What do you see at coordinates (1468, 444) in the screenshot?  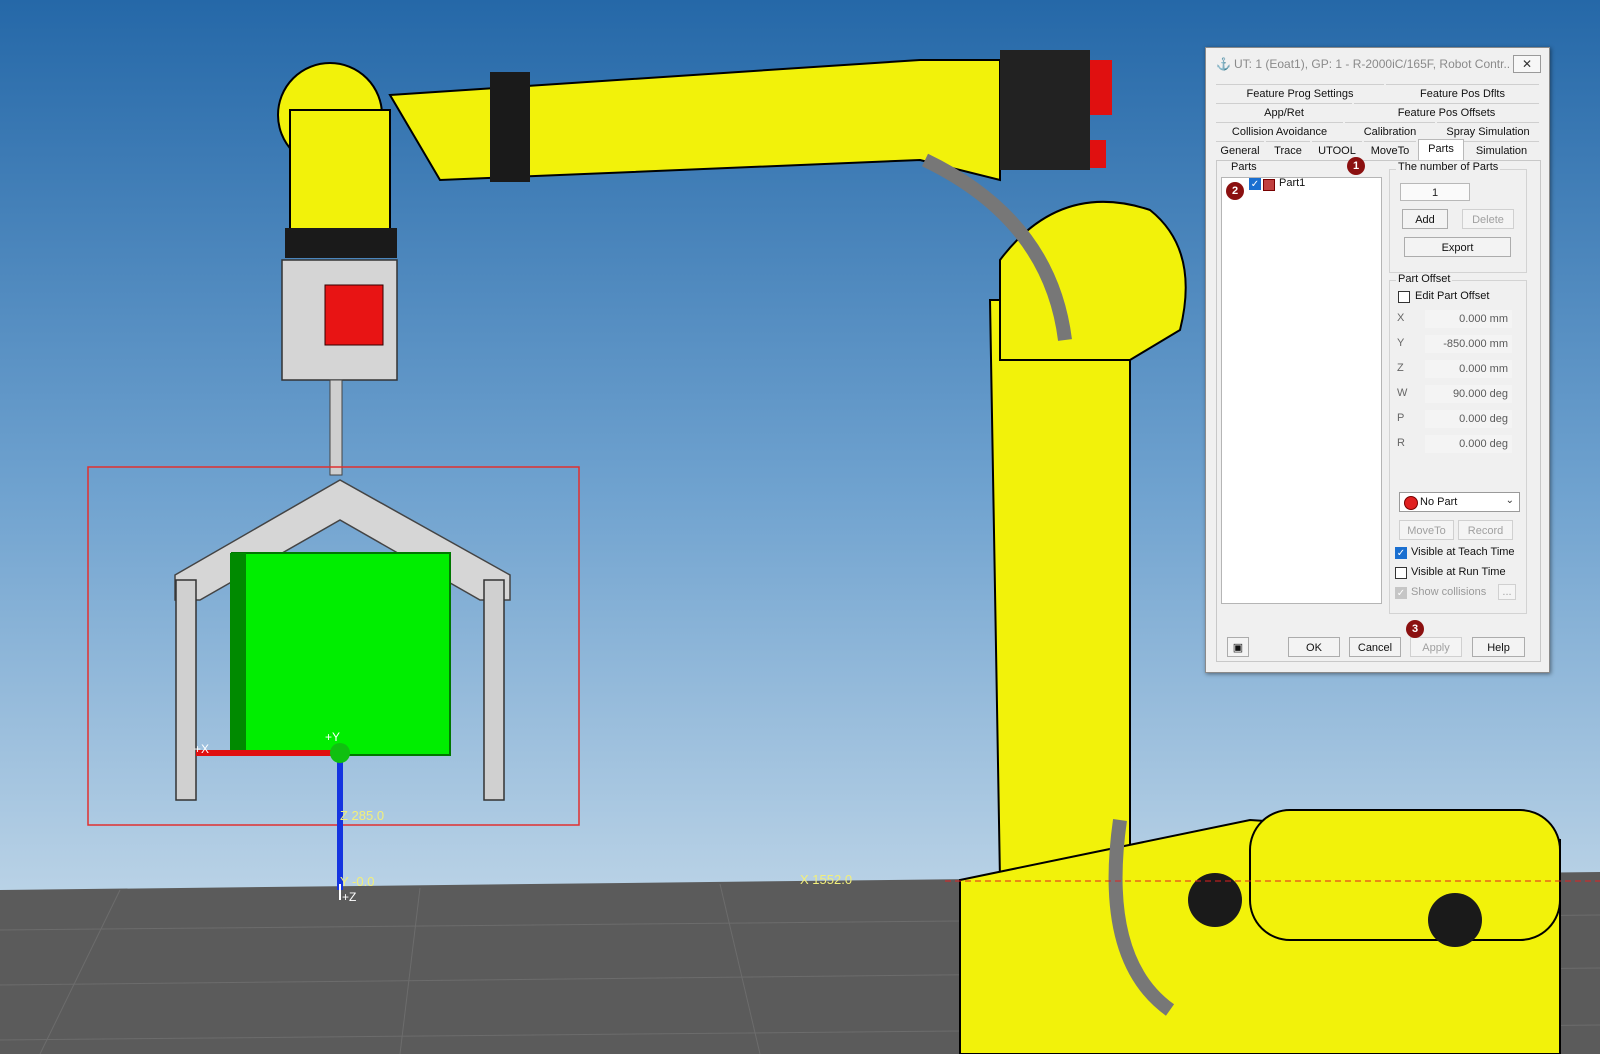 I see `offset-r-field: 0.000 deg` at bounding box center [1468, 444].